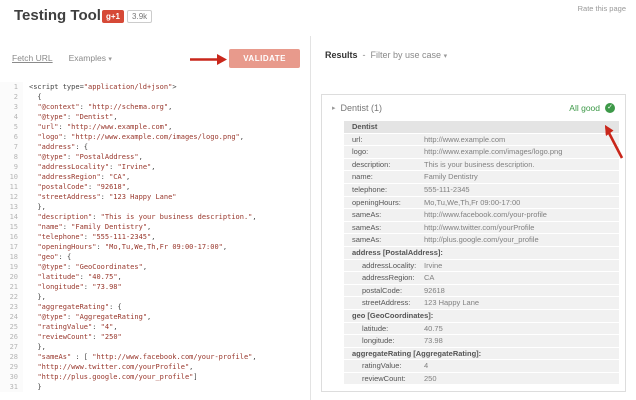  Describe the element at coordinates (11, 177) in the screenshot. I see `line-number: 10` at that location.